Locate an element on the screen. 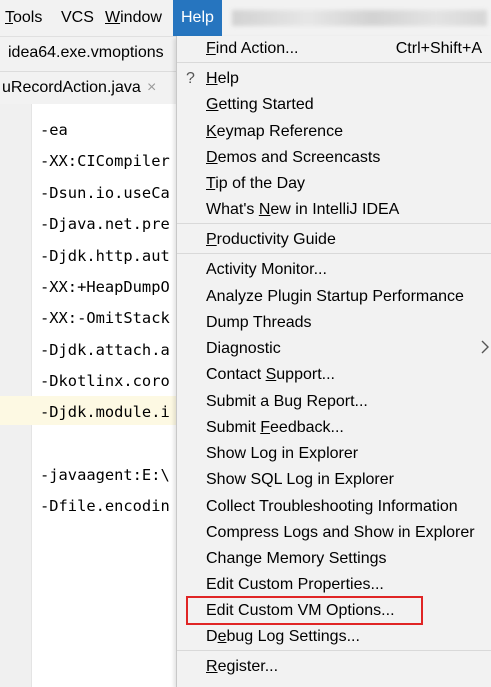 This screenshot has height=687, width=491. label-prefix: D is located at coordinates (212, 636).